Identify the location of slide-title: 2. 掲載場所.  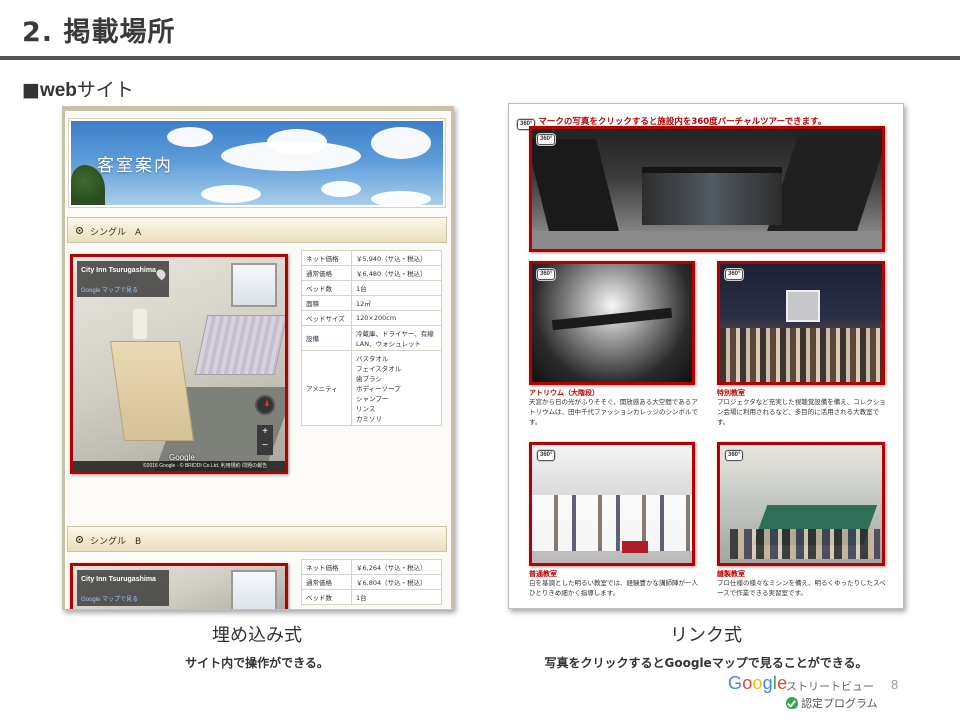
(99, 32).